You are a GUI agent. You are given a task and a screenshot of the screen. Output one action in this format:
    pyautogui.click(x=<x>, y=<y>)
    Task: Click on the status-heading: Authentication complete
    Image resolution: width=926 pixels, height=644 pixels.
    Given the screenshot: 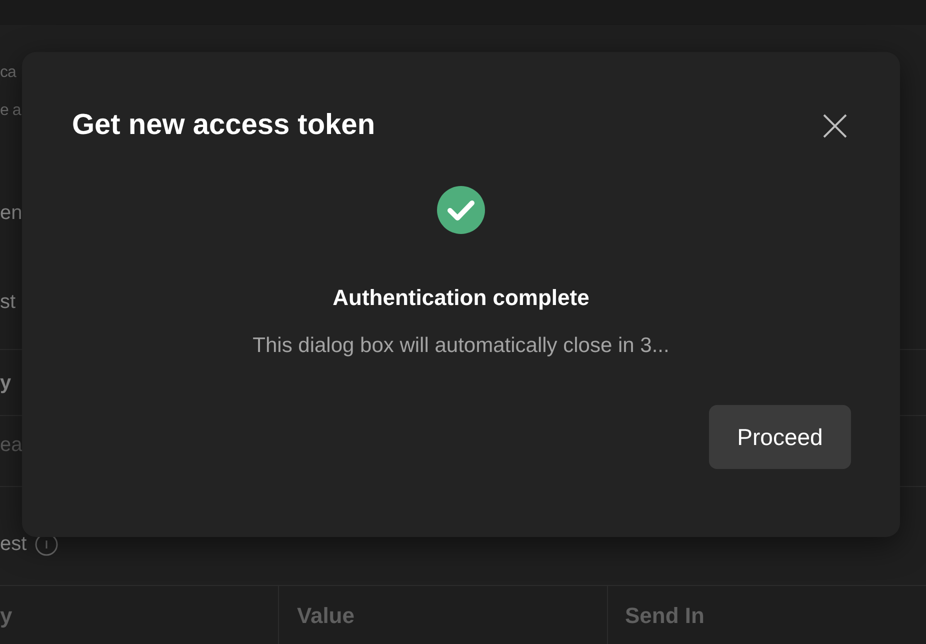 What is the action you would take?
    pyautogui.click(x=461, y=298)
    